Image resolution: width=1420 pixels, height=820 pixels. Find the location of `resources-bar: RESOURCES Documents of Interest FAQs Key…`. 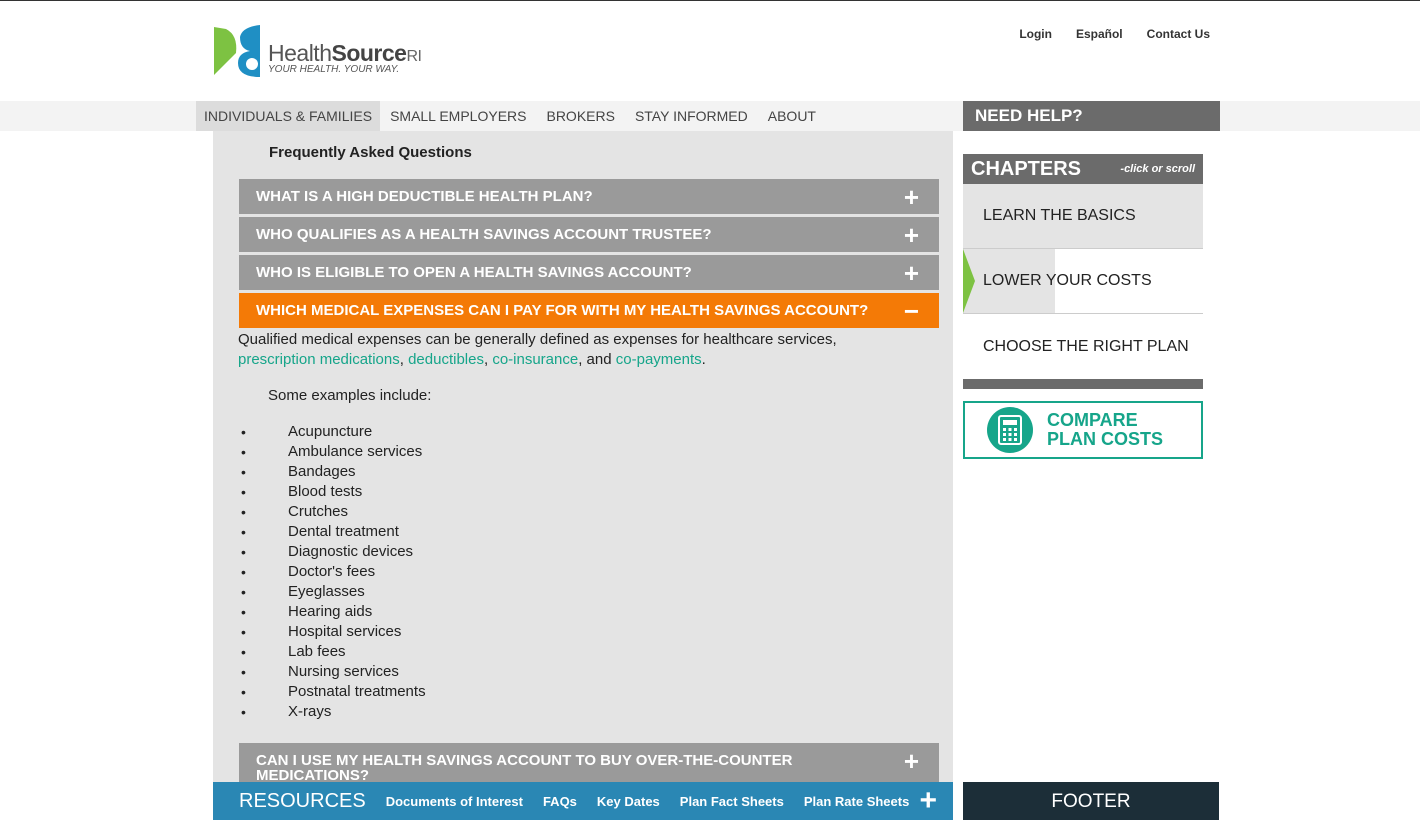

resources-bar: RESOURCES Documents of Interest FAQs Key… is located at coordinates (583, 801).